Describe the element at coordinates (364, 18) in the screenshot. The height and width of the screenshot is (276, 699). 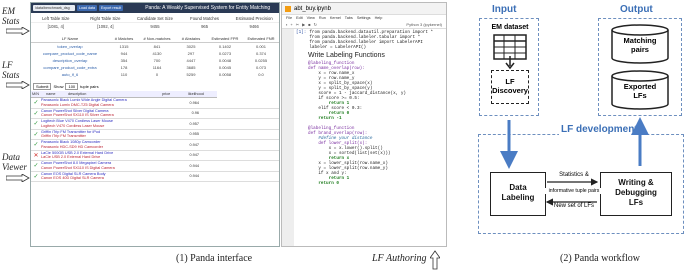
I see `menu-item: Settings` at that location.